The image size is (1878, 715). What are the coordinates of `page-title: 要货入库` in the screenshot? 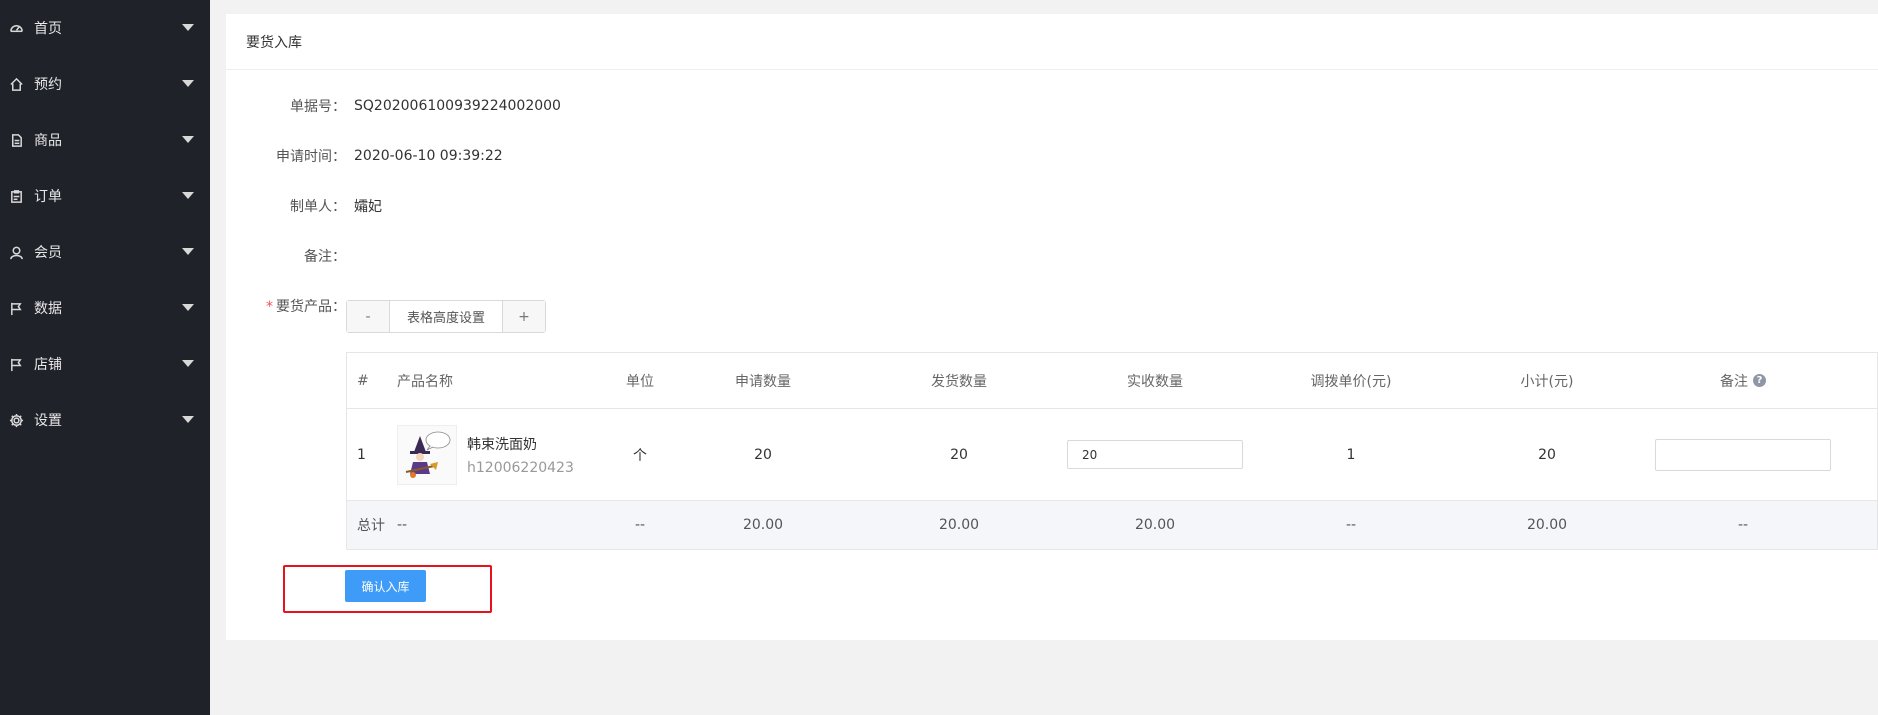 It's located at (1052, 42).